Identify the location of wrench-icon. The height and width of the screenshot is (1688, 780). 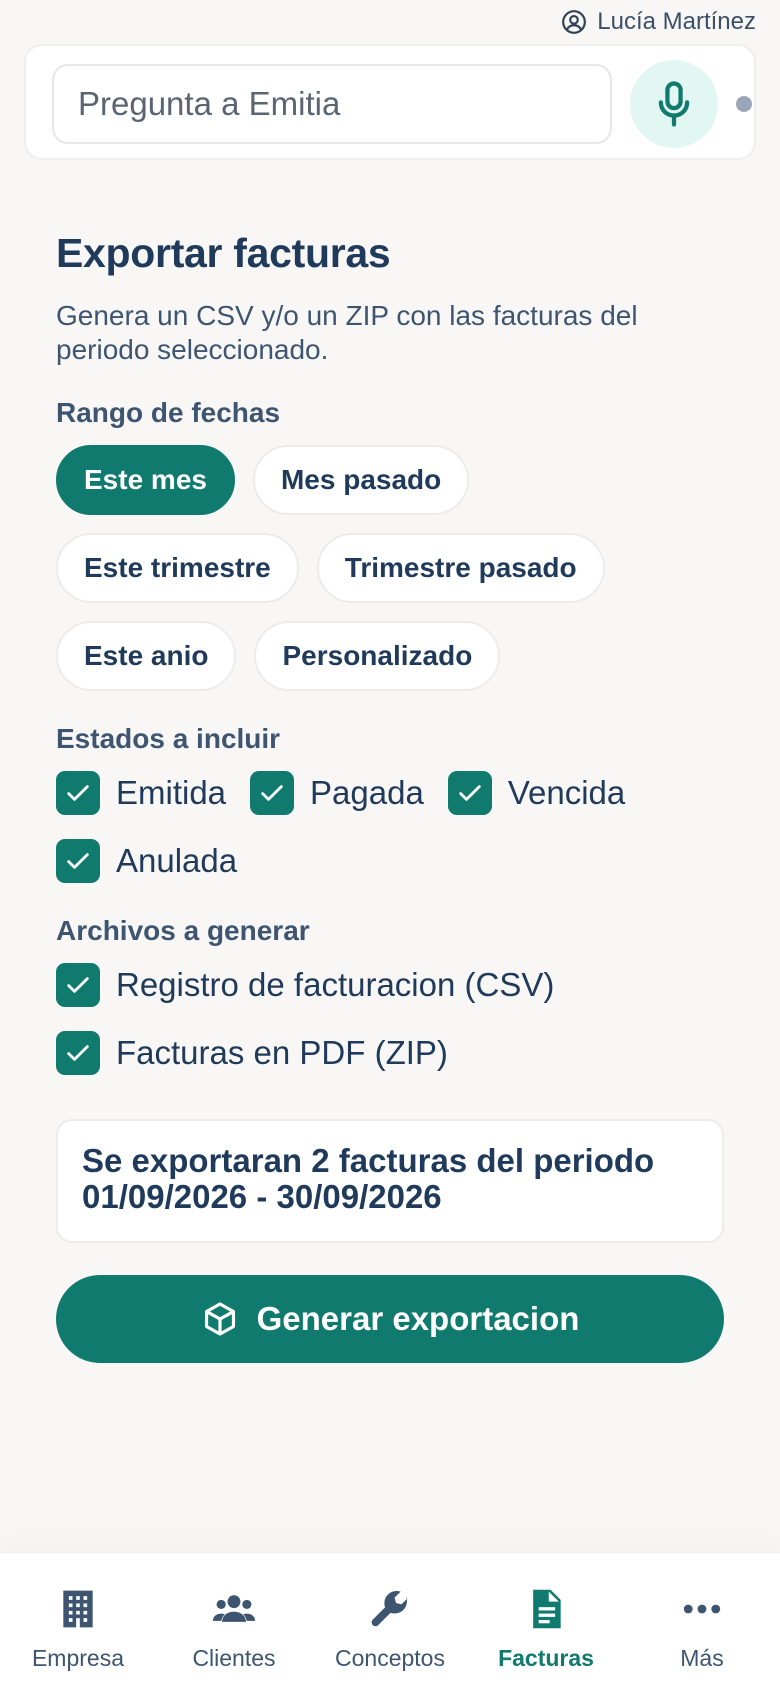
(389, 1608).